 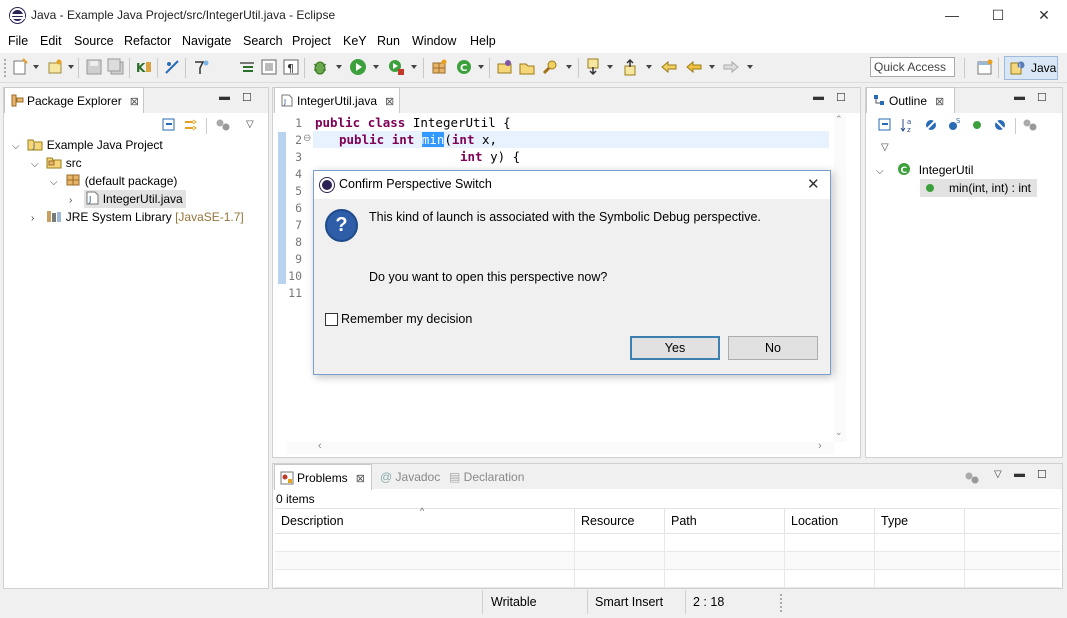 I want to click on editor-vertical-scrollbar, so click(x=840, y=278).